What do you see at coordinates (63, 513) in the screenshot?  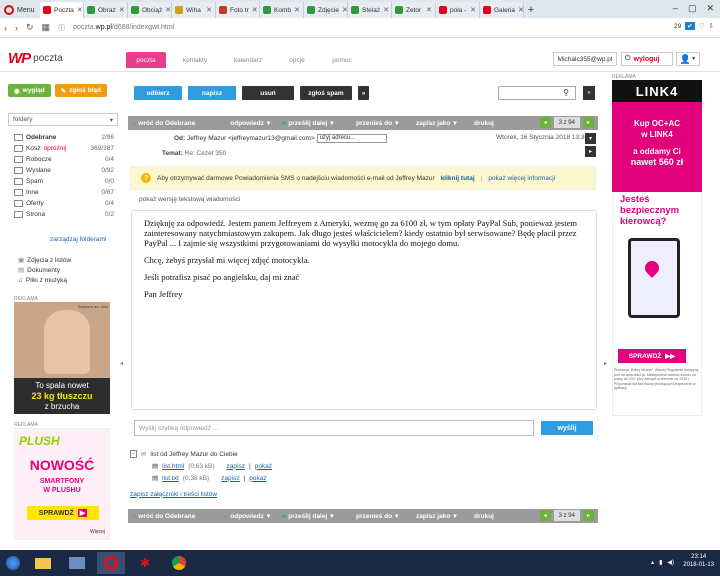 I see `plush-cta-button: SPRAWDŹ ▶` at bounding box center [63, 513].